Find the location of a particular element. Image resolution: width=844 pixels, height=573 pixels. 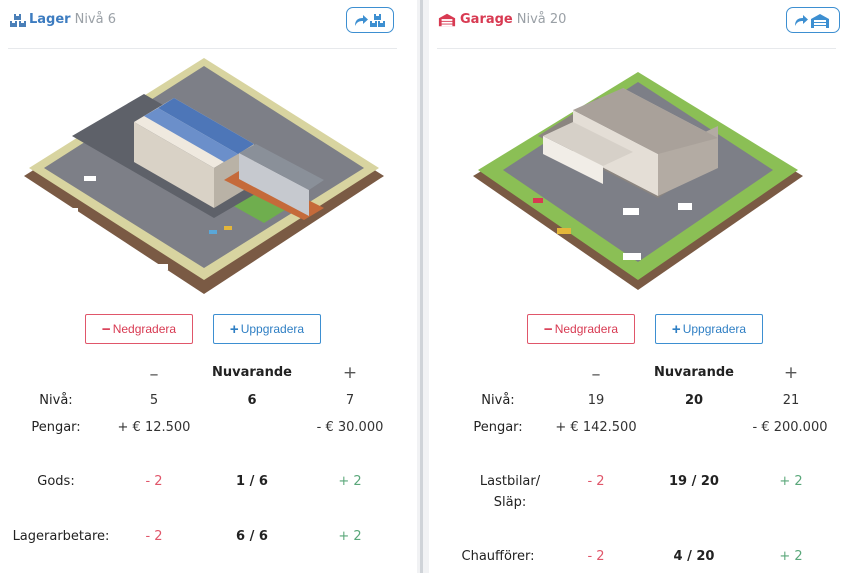

row-current-value: 20 is located at coordinates (694, 400).